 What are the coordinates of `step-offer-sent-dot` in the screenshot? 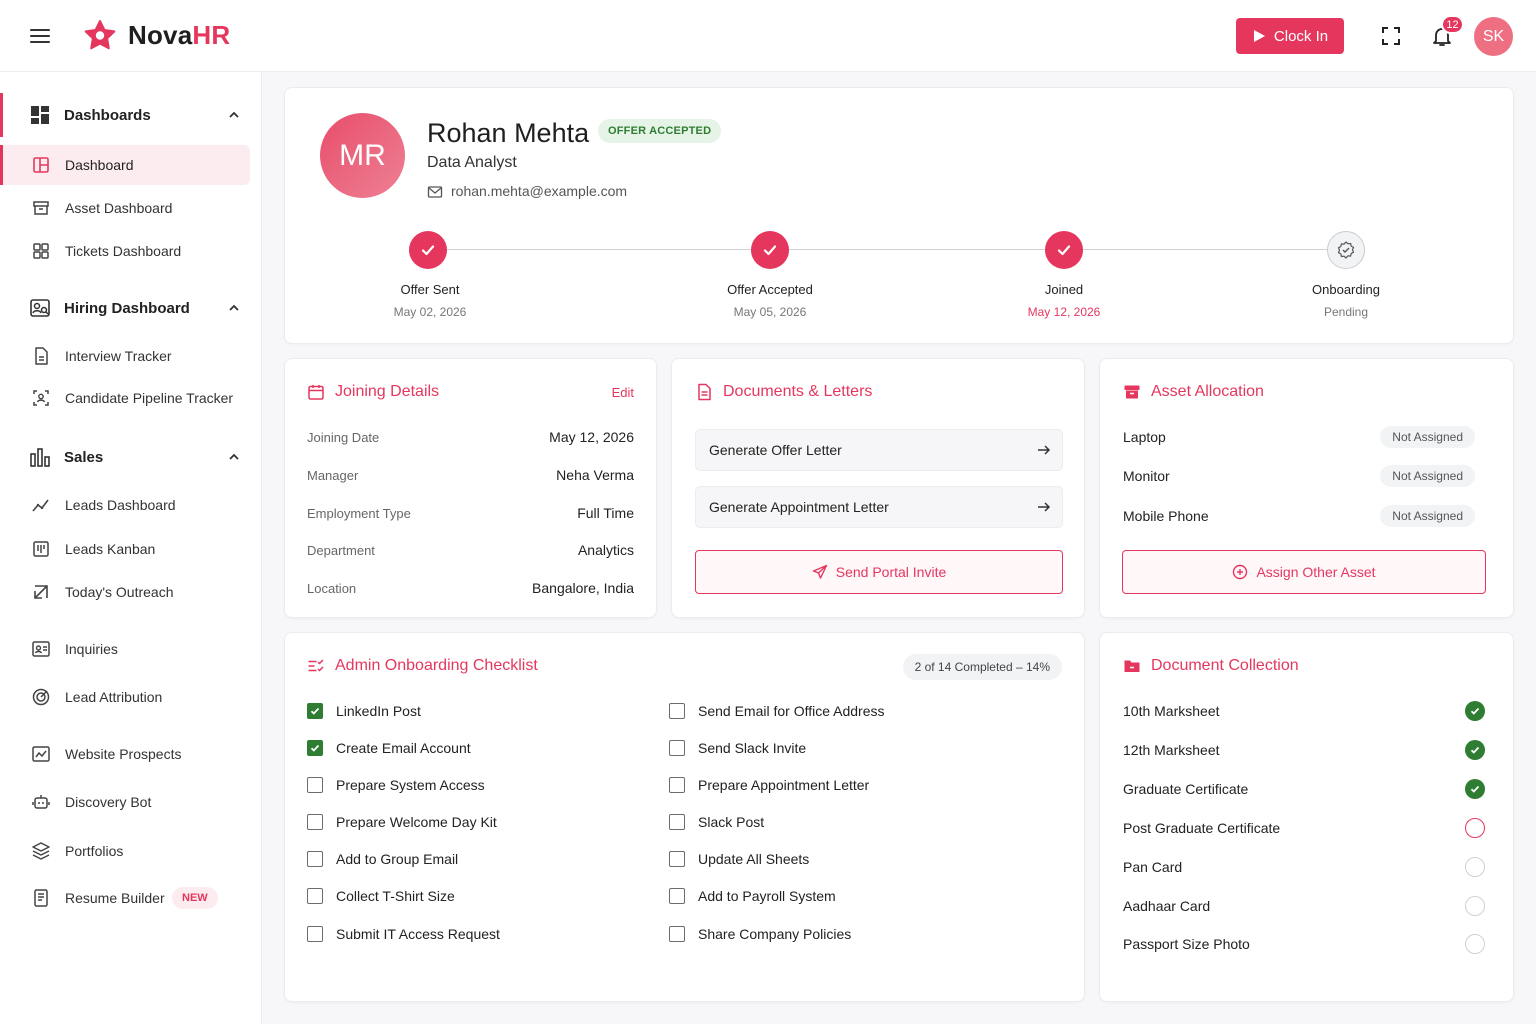 It's located at (428, 250).